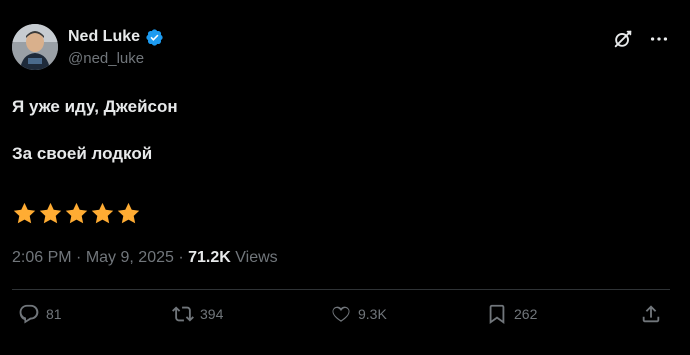  I want to click on bookmark-icon, so click(497, 314).